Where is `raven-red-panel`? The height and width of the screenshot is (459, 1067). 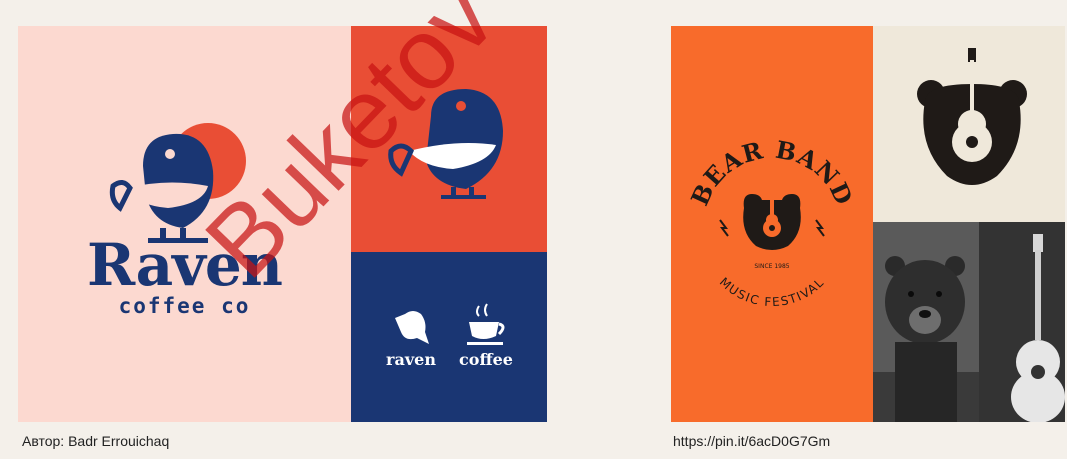 raven-red-panel is located at coordinates (449, 139).